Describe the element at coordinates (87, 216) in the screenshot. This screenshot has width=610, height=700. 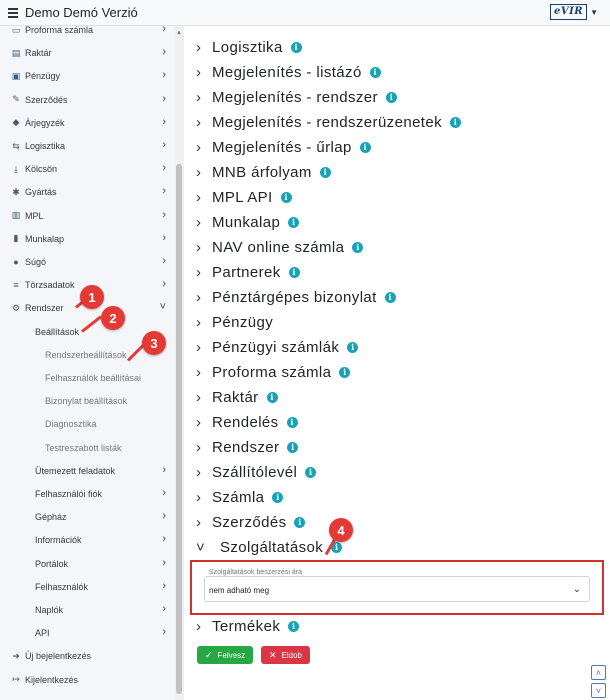
I see `sidebar-item: ▥ MPL ›` at that location.